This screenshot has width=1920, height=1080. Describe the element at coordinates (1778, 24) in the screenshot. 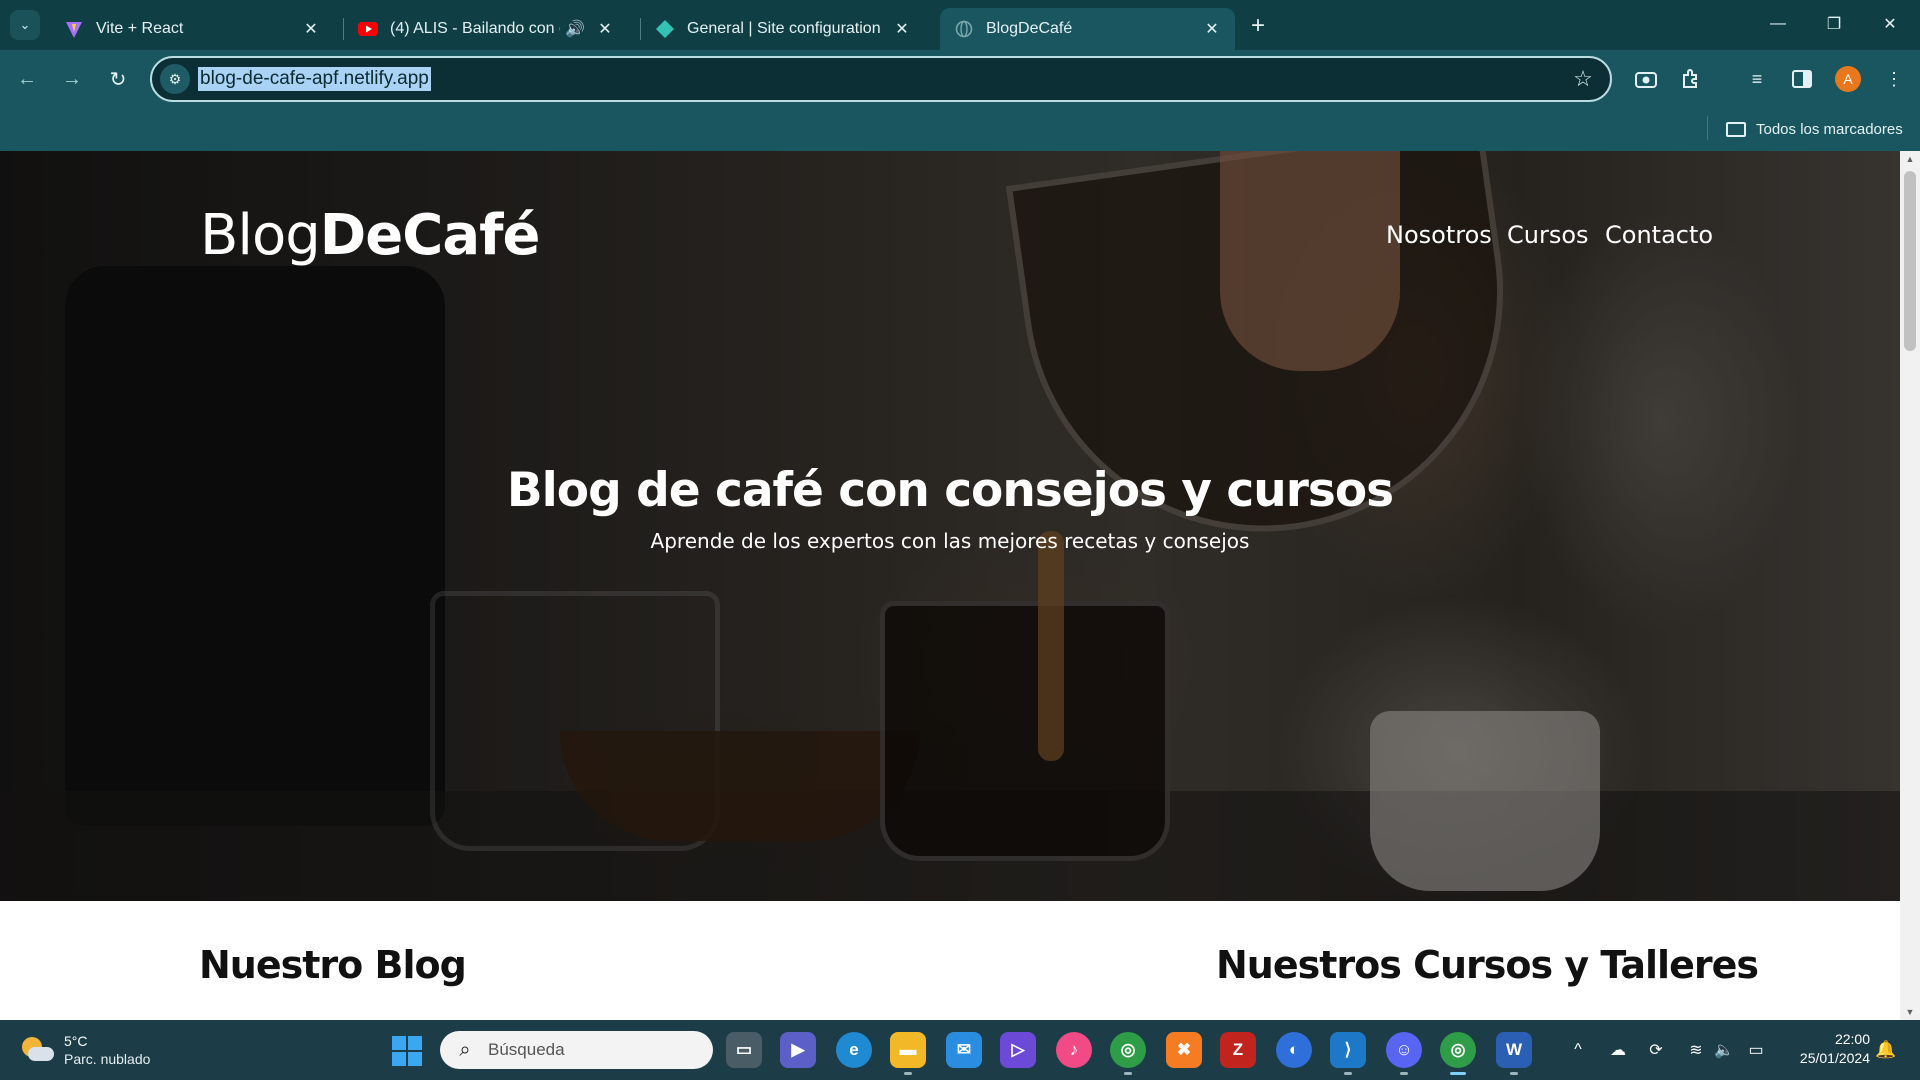

I see `minimize-button: —` at that location.